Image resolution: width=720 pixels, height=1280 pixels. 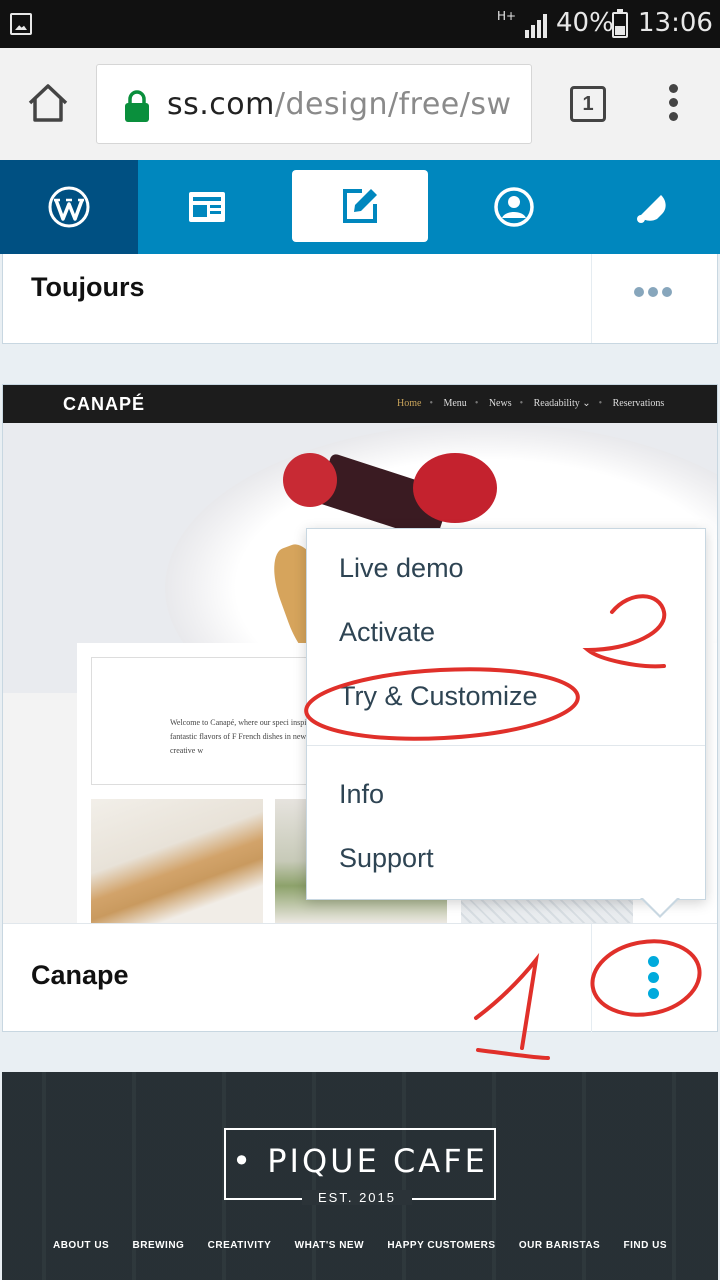 I want to click on battery-icon, so click(x=620, y=23).